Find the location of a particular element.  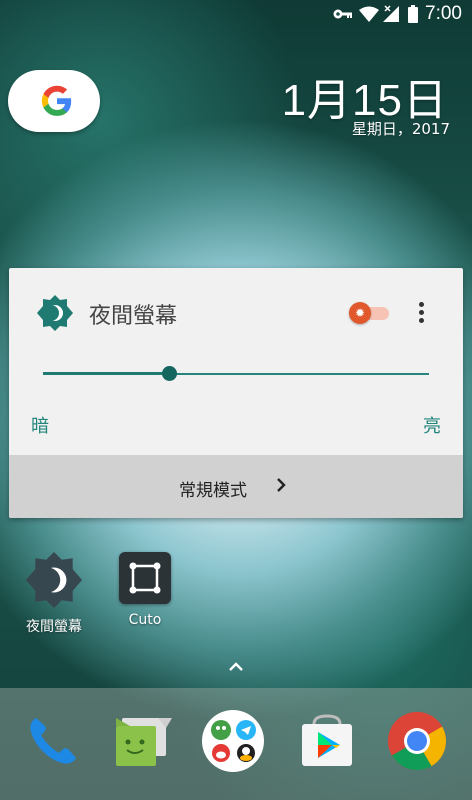

google-search-button is located at coordinates (54, 101).